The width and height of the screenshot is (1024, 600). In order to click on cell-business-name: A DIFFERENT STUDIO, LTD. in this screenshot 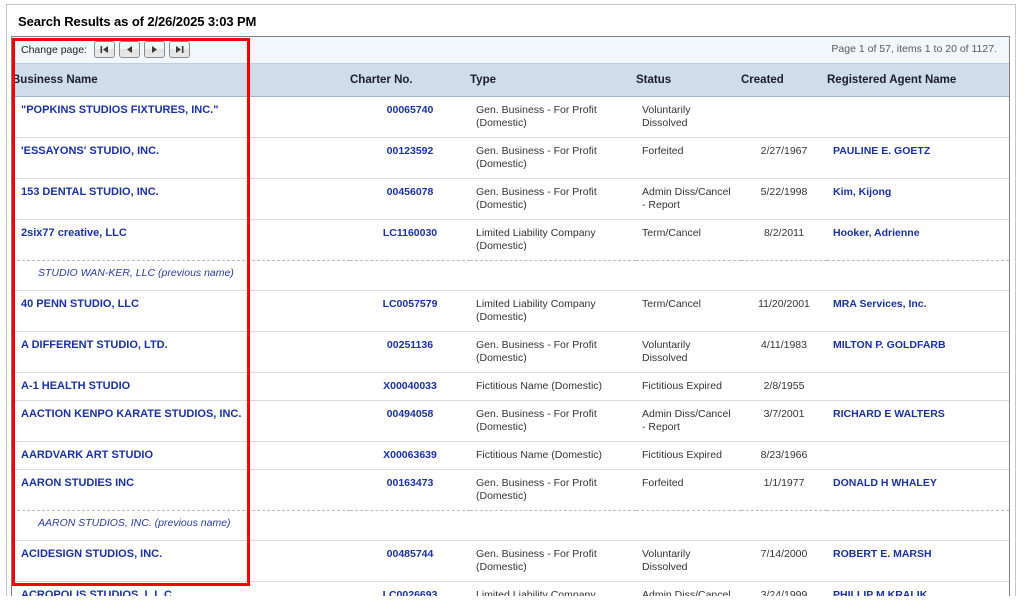, I will do `click(181, 352)`.